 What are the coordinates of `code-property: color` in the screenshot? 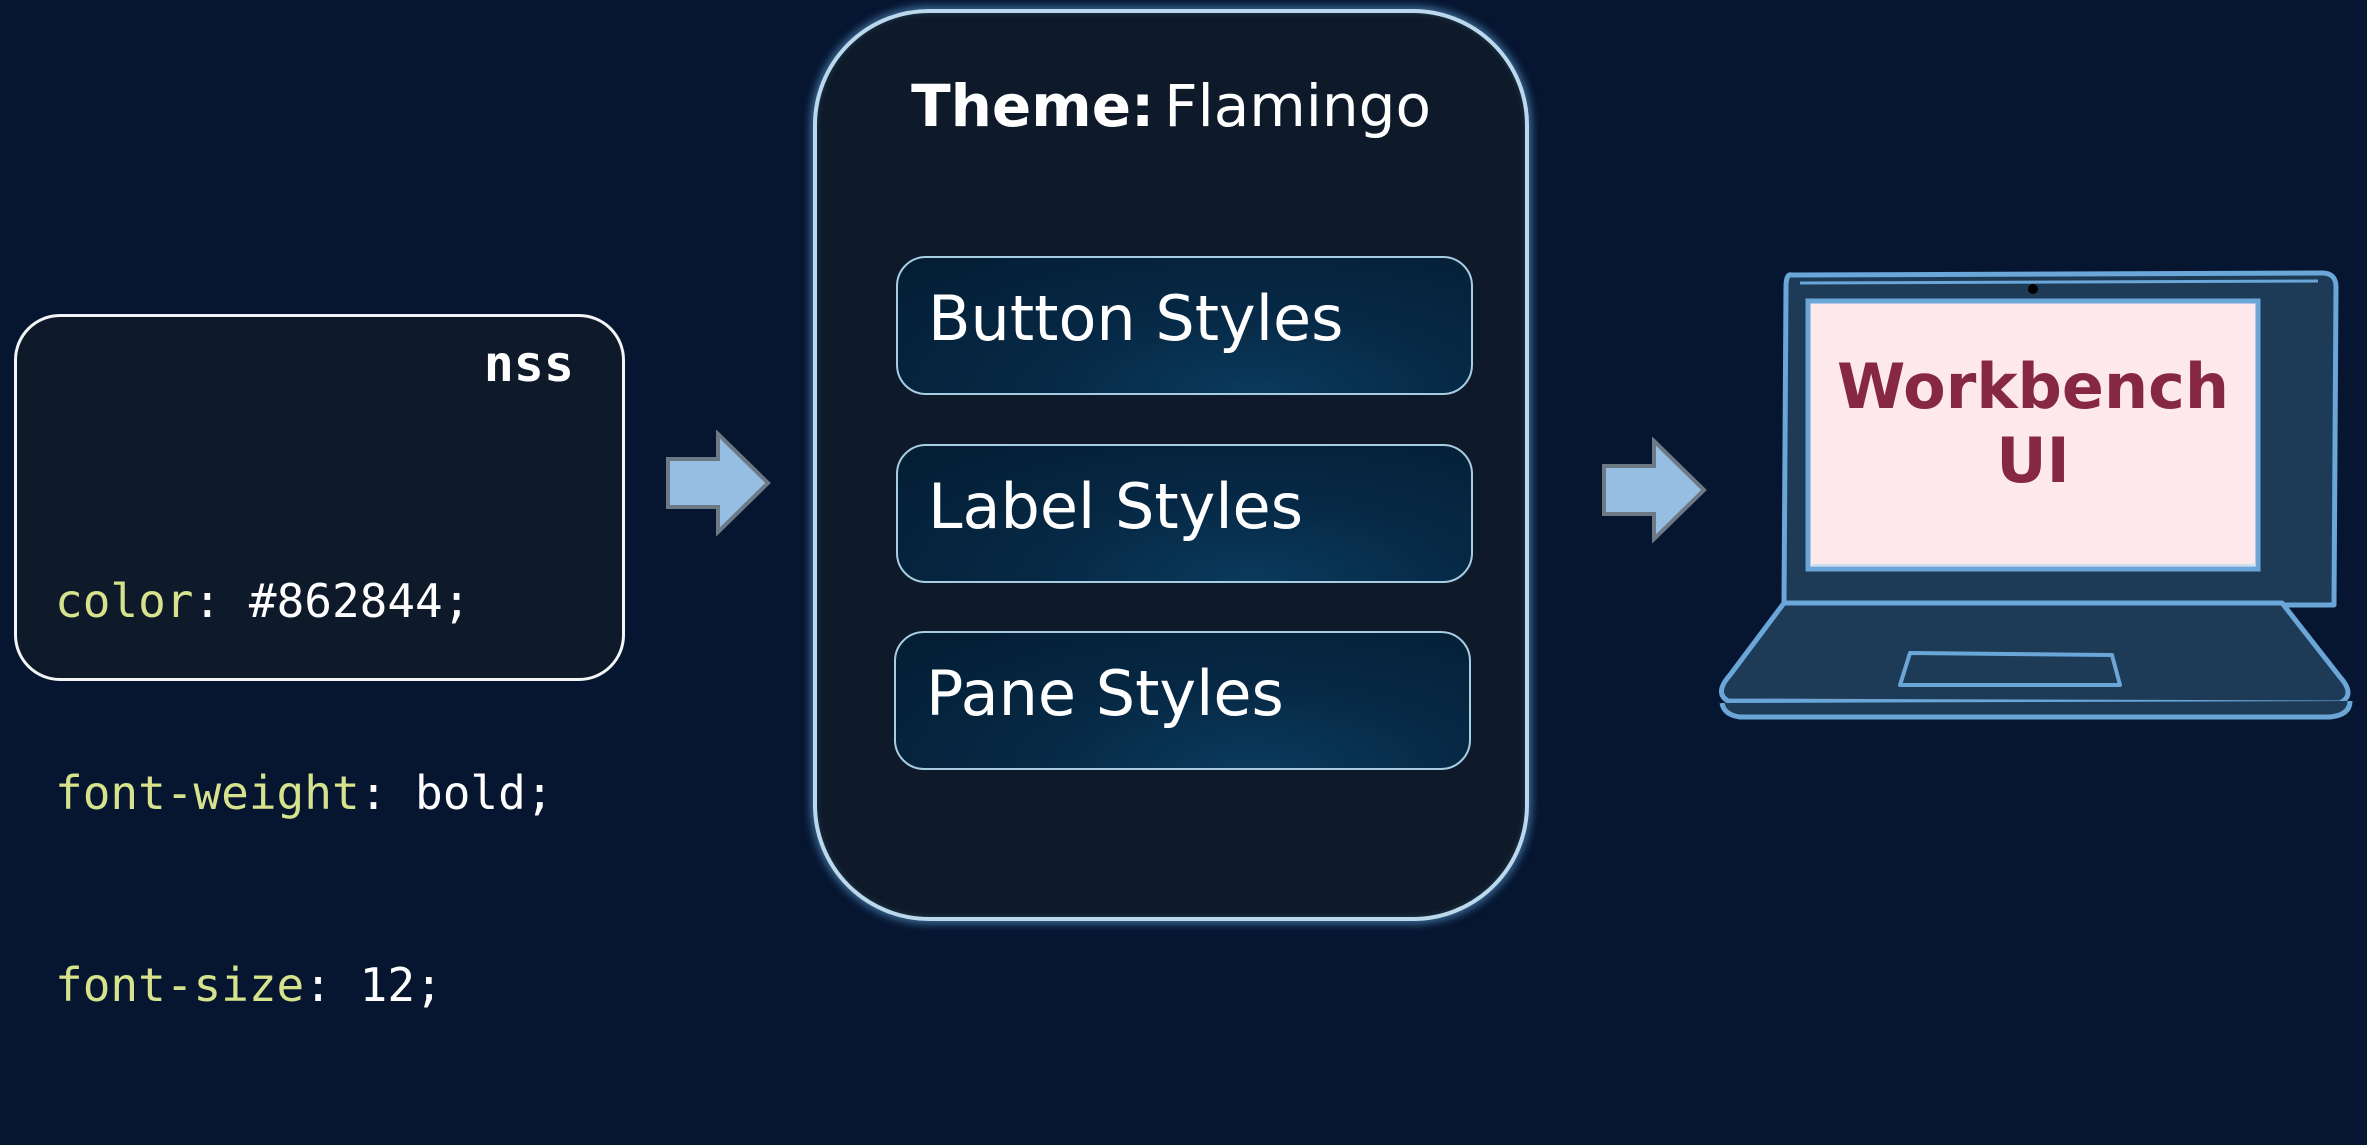 It's located at (124, 601).